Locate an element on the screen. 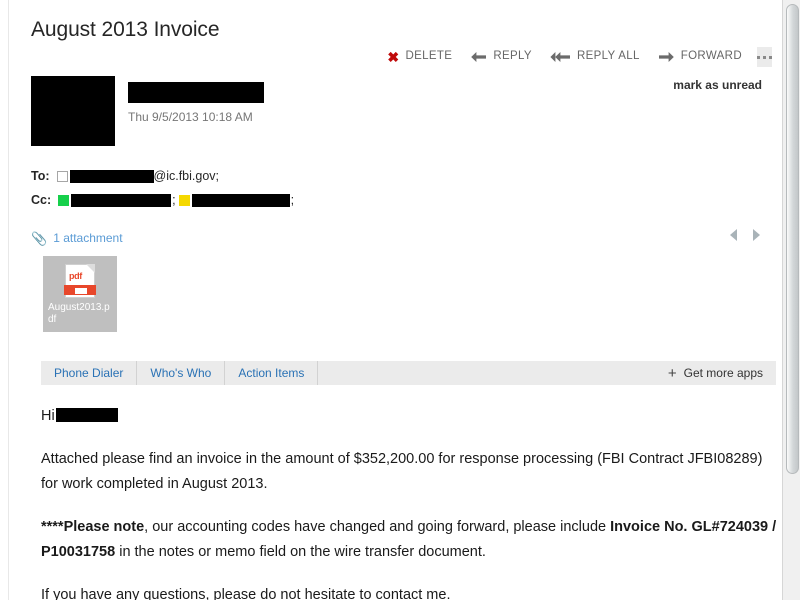  app-tab-label: Phone Dialer is located at coordinates (89, 373).